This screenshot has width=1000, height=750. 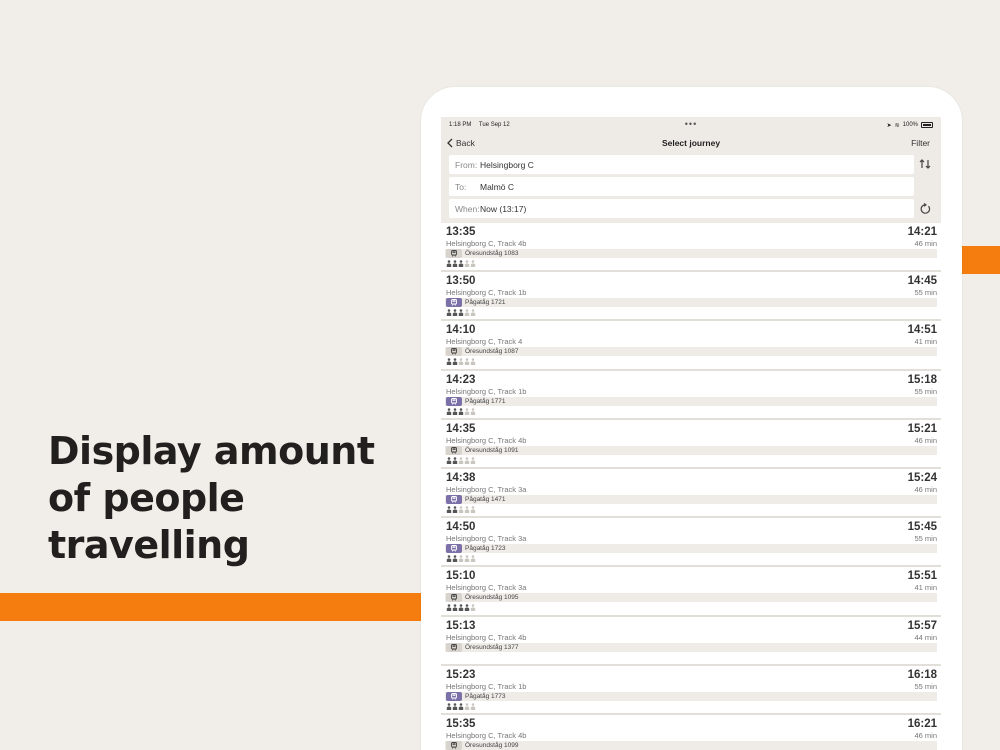 What do you see at coordinates (461, 232) in the screenshot?
I see `departure-time: 13:35` at bounding box center [461, 232].